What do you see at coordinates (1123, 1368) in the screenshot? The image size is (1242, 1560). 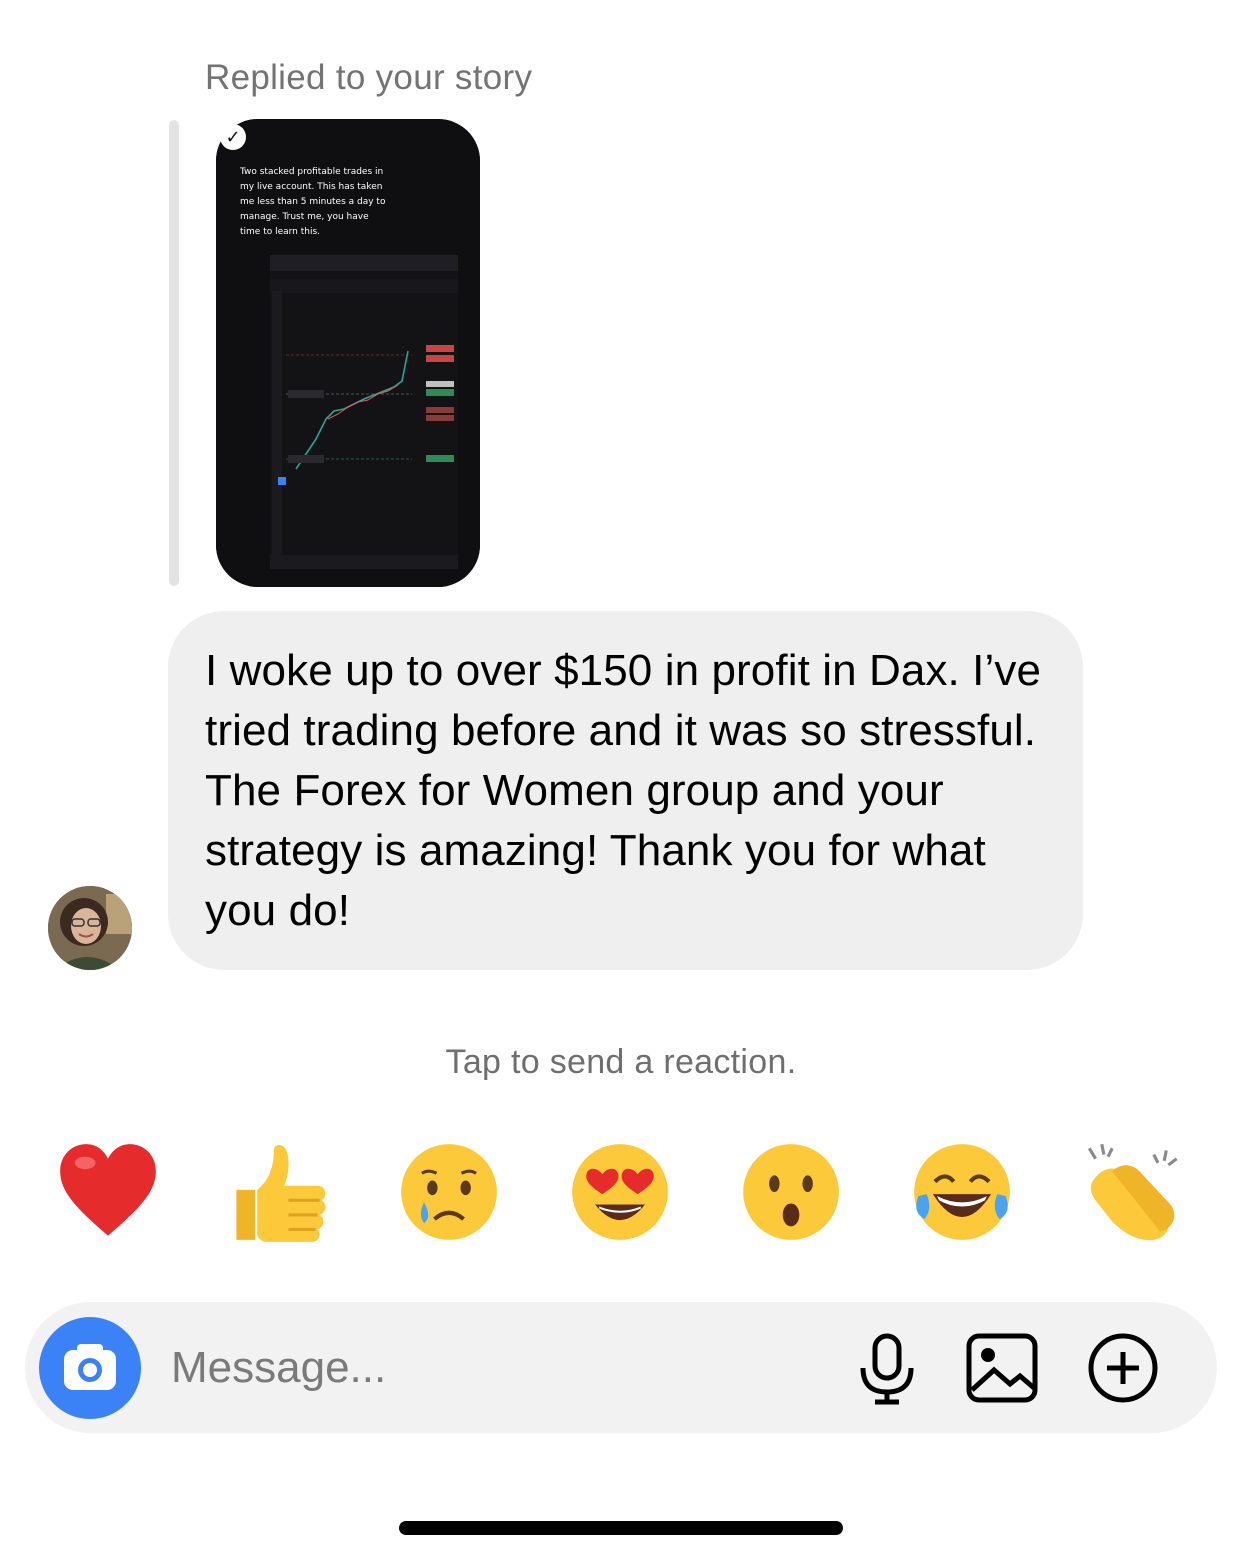 I see `plus-circle-icon` at bounding box center [1123, 1368].